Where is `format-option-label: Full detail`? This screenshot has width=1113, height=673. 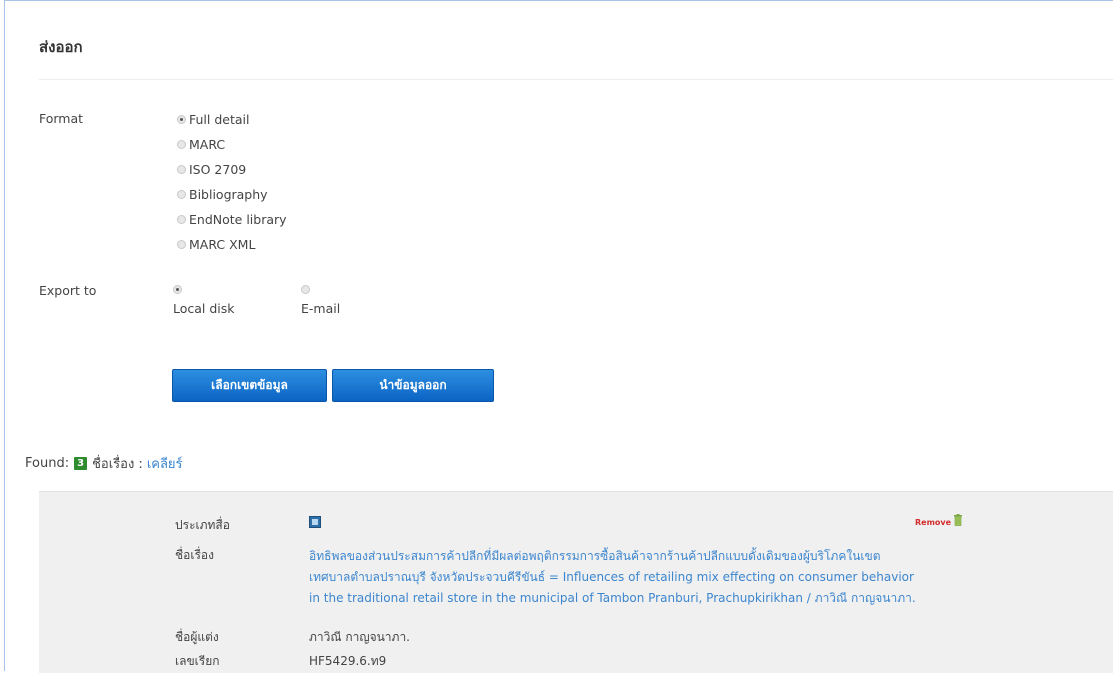 format-option-label: Full detail is located at coordinates (219, 119).